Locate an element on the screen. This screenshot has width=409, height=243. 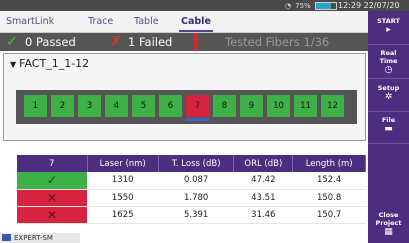
fiber-11: 11 is located at coordinates (305, 106).